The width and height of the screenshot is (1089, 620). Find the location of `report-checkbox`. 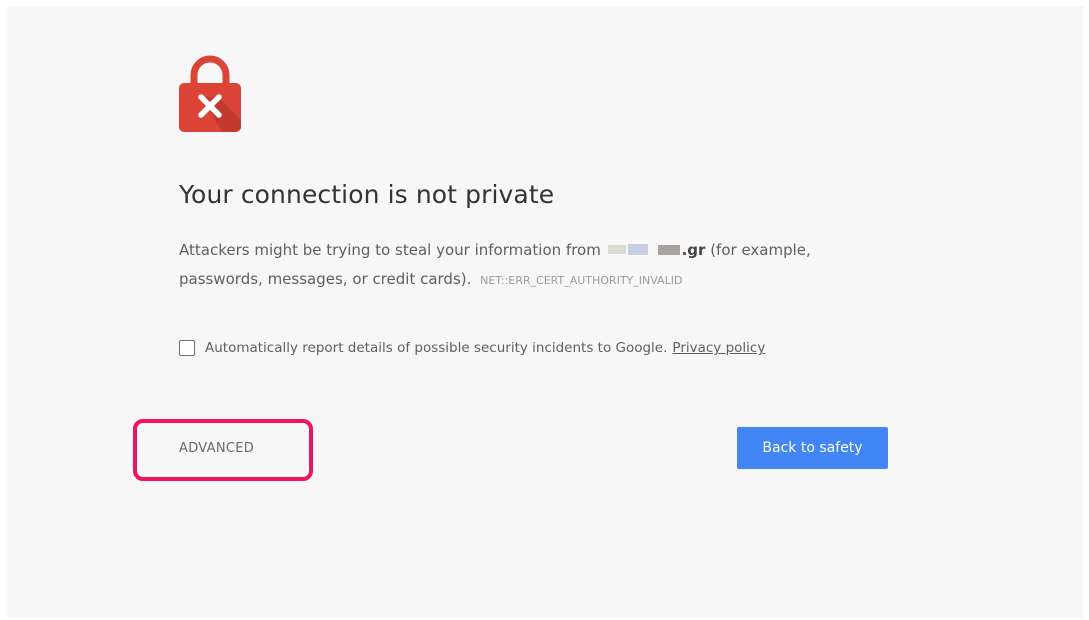

report-checkbox is located at coordinates (187, 348).